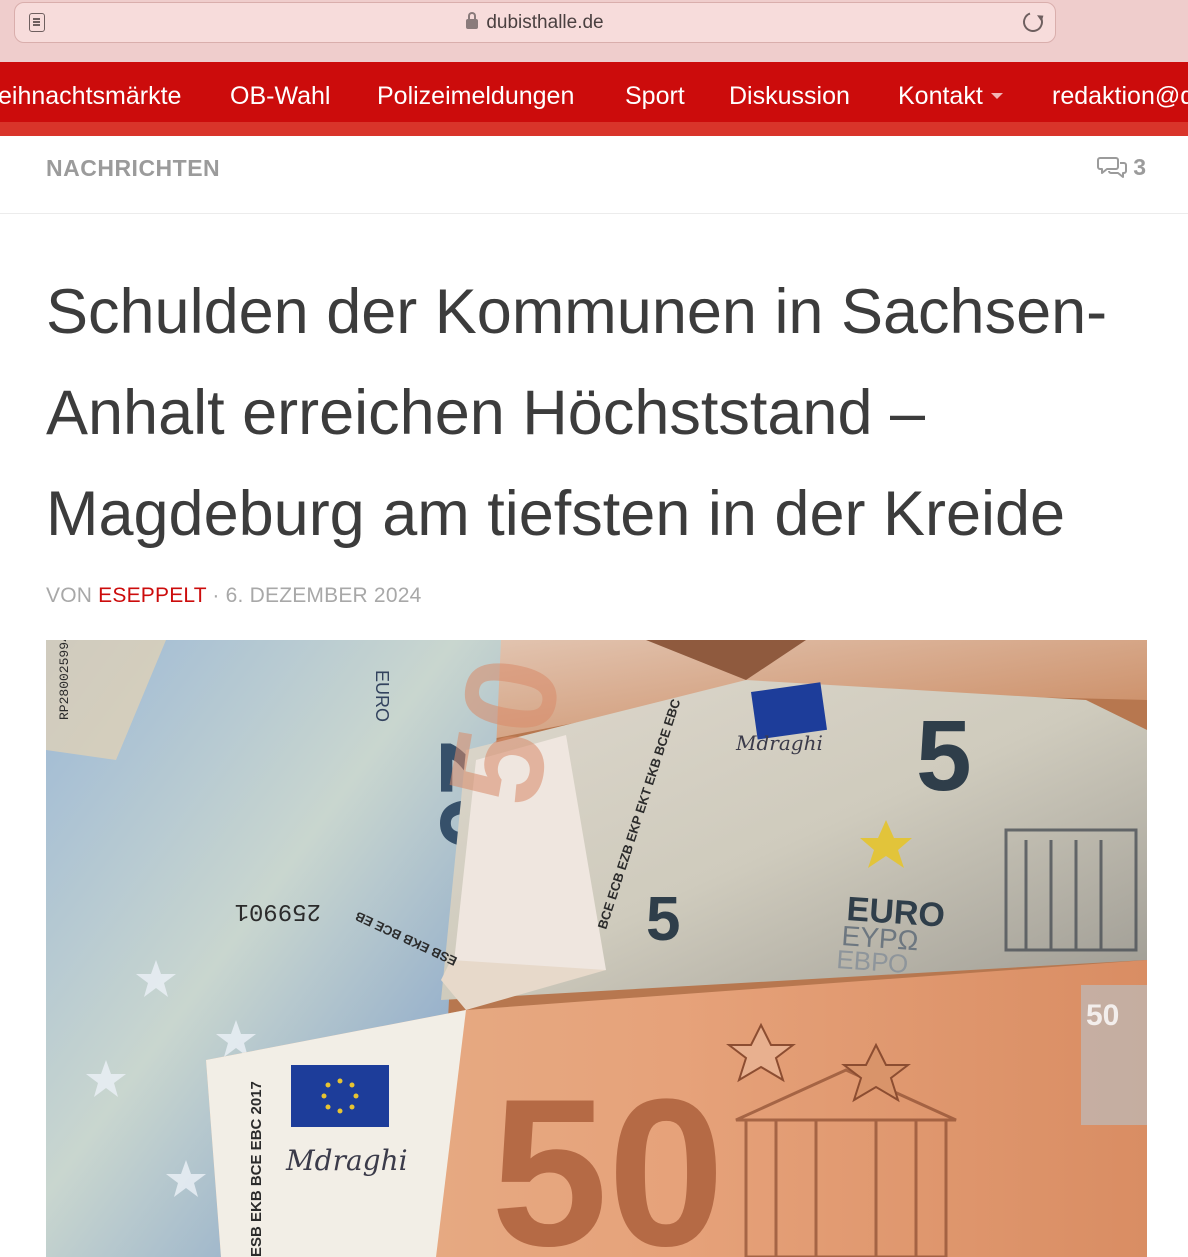  I want to click on nav-item-ob-wahl: OB-Wahl, so click(280, 96).